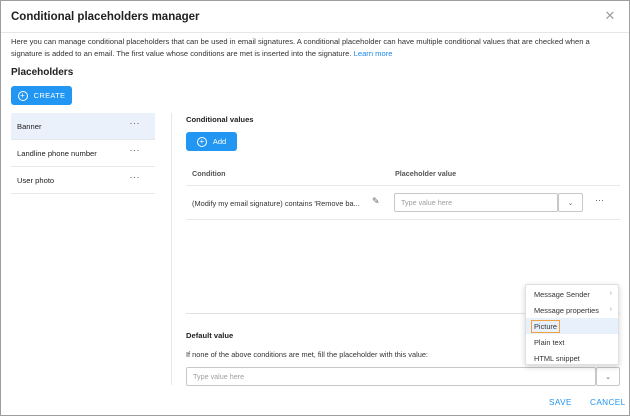 Image resolution: width=630 pixels, height=416 pixels. Describe the element at coordinates (572, 342) in the screenshot. I see `menu-item-plain-text: Plain text` at that location.